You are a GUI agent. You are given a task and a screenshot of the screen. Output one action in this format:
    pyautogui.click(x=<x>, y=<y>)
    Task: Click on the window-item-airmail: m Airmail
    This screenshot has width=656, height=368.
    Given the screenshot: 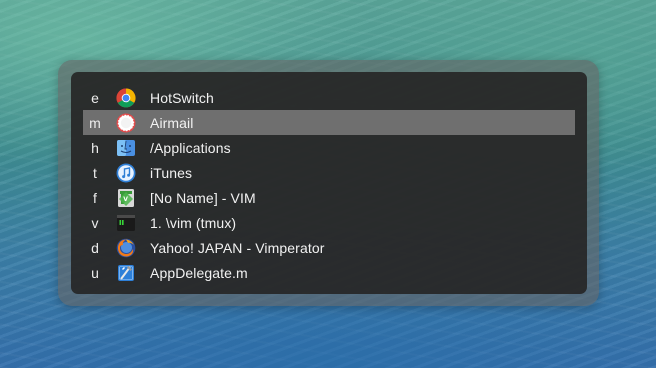 What is the action you would take?
    pyautogui.click(x=329, y=122)
    